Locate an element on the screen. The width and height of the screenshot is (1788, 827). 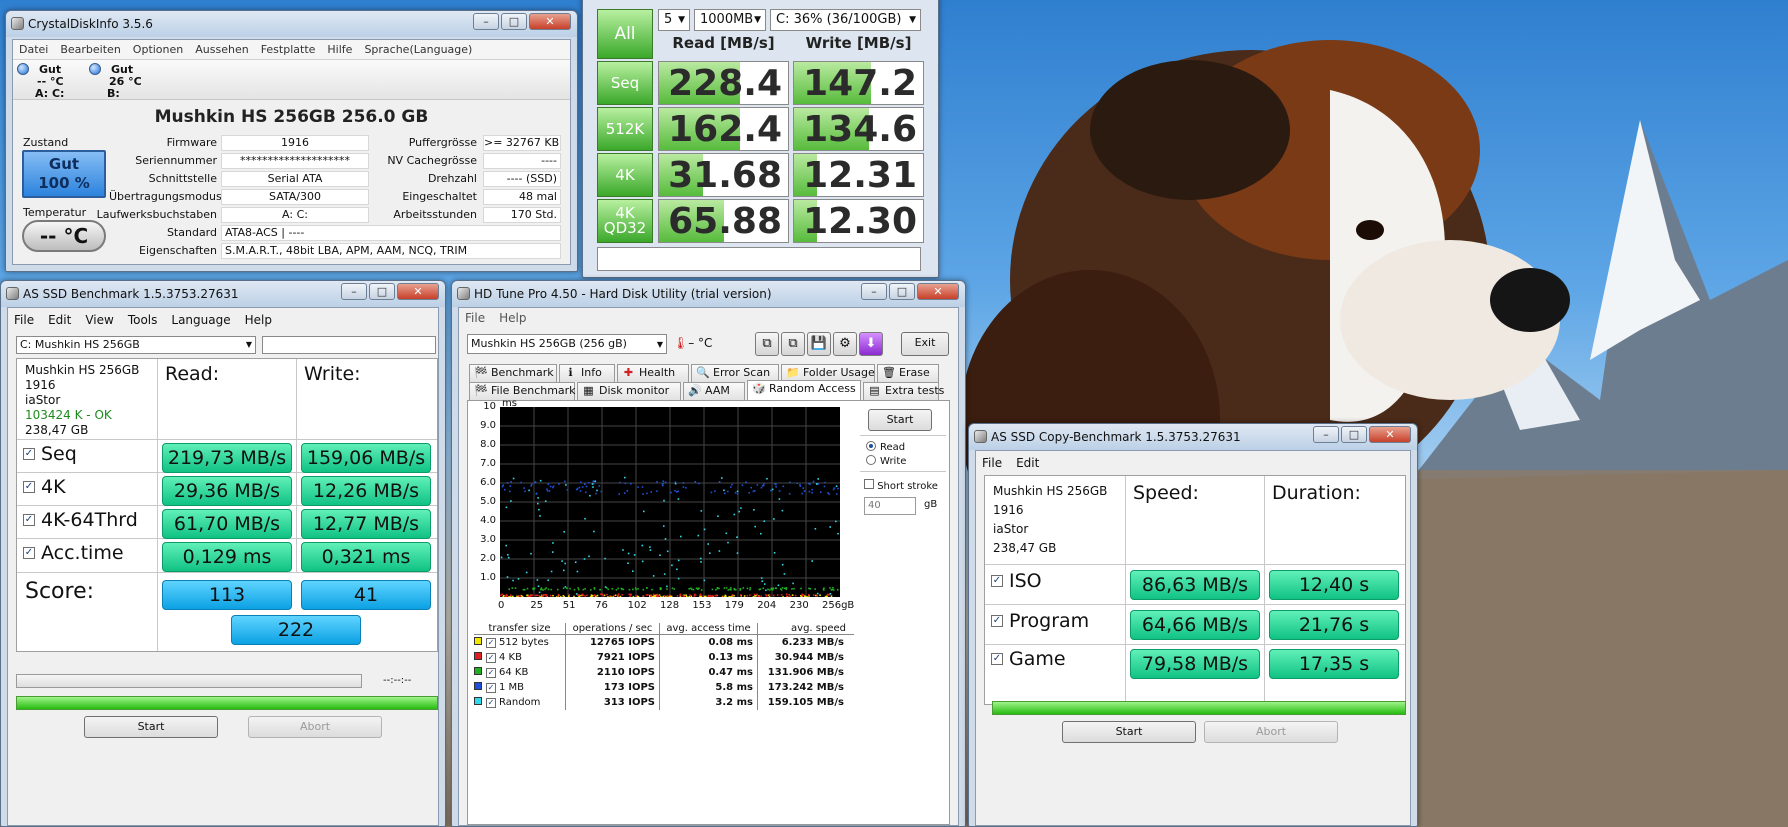
menu-sprache: Sprache(Language) is located at coordinates (418, 49).